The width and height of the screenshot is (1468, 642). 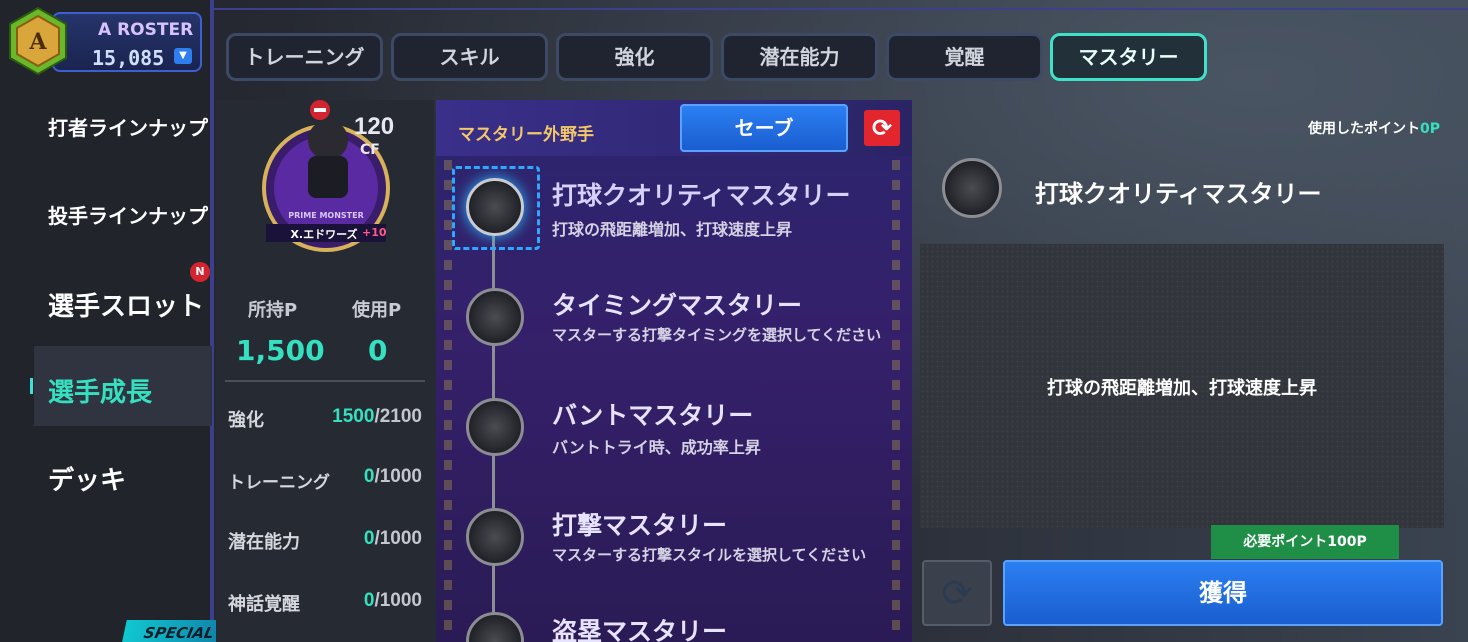 What do you see at coordinates (200, 272) in the screenshot?
I see `new-badge: N` at bounding box center [200, 272].